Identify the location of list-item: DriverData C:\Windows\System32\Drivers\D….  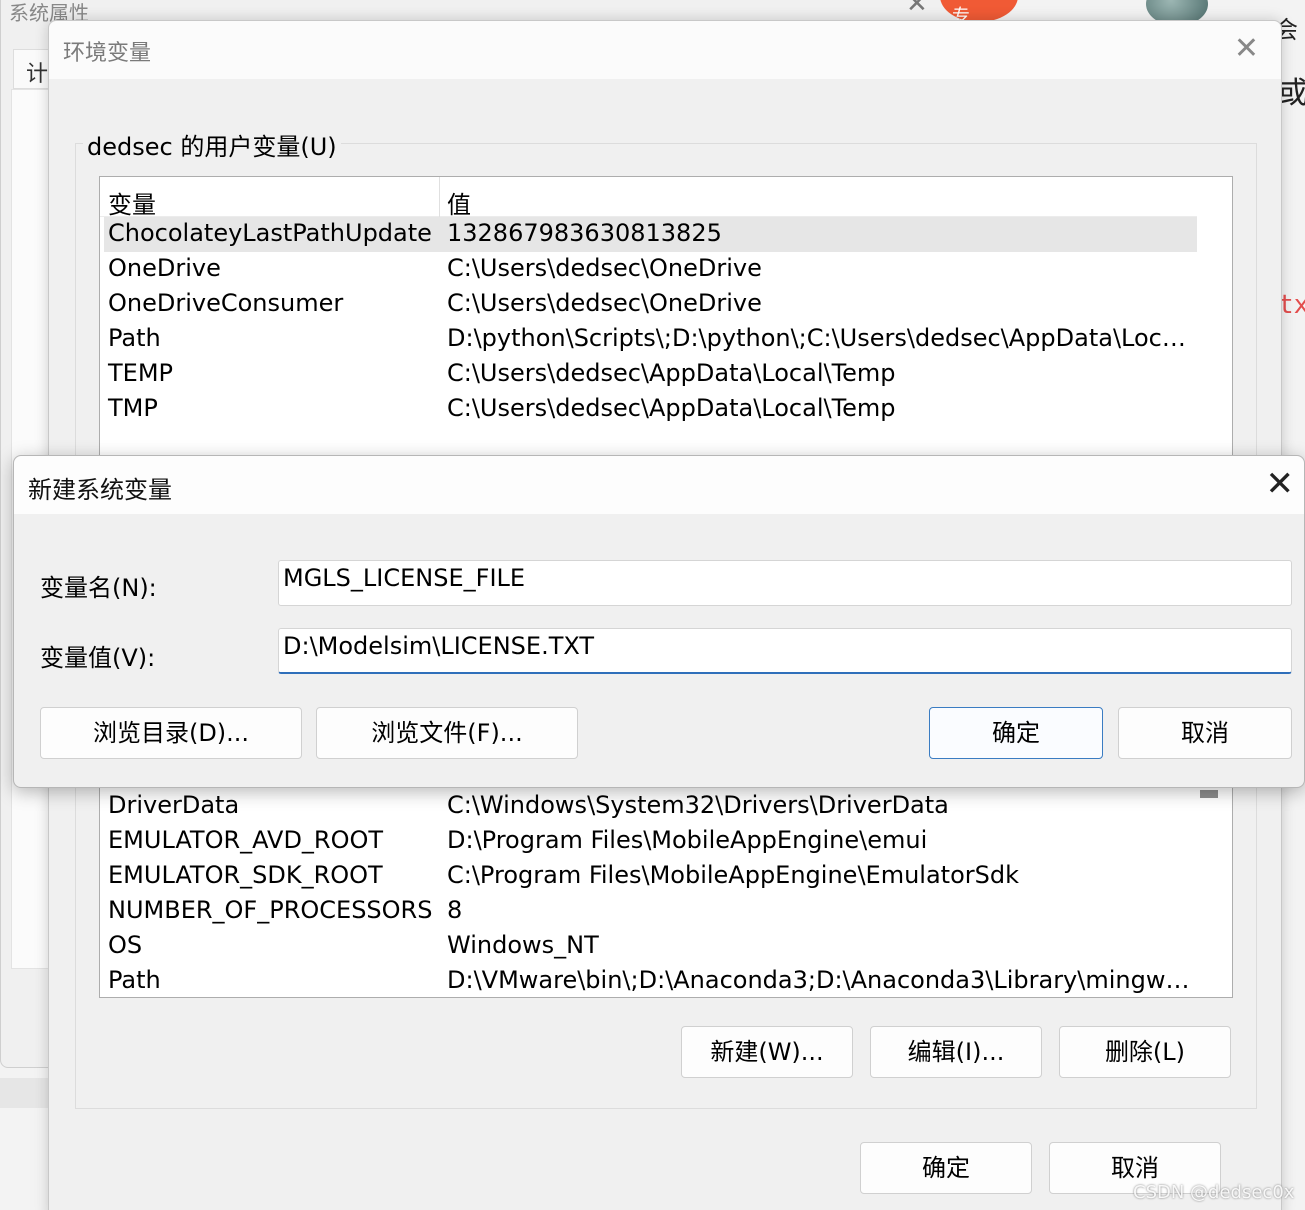
(650, 806).